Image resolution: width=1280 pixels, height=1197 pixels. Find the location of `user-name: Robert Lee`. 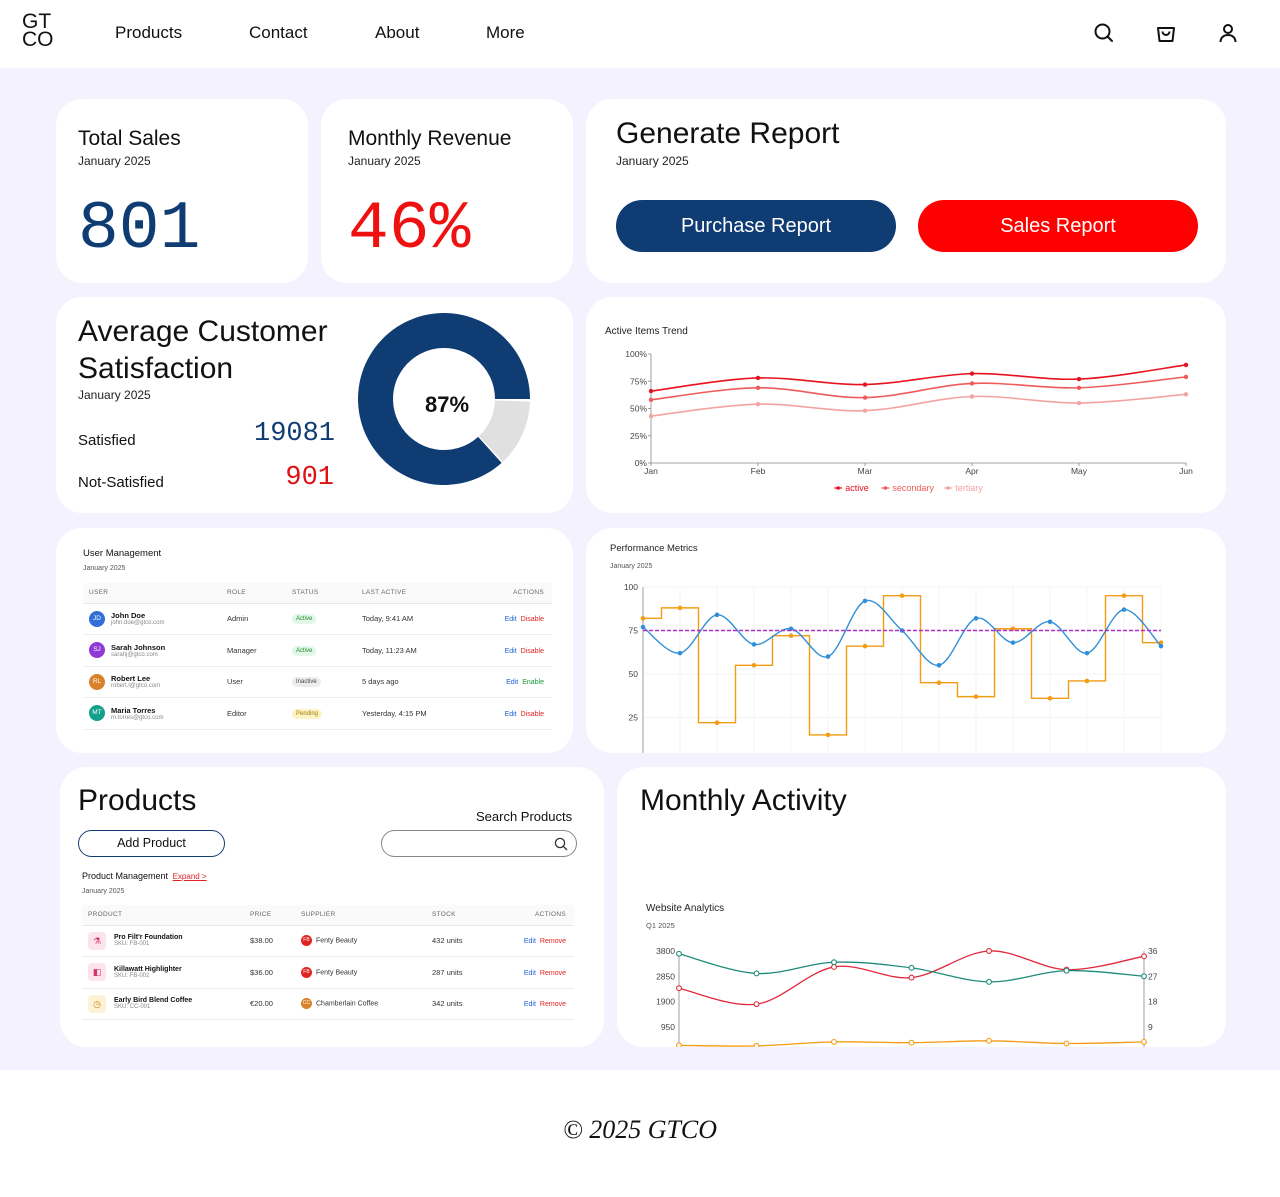

user-name: Robert Lee is located at coordinates (131, 679).